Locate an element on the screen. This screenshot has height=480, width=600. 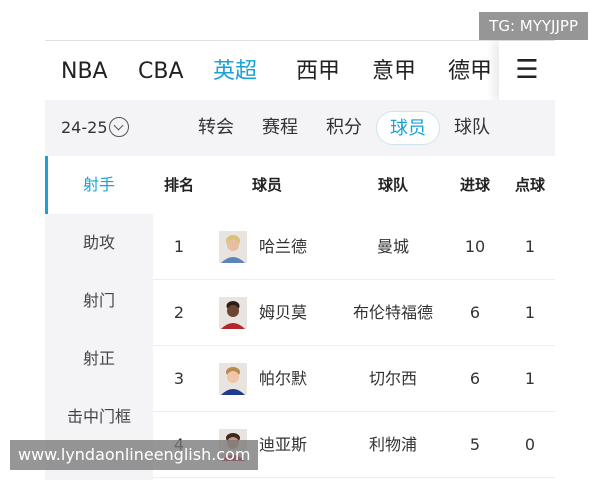
rank-cell: 3 is located at coordinates (179, 378).